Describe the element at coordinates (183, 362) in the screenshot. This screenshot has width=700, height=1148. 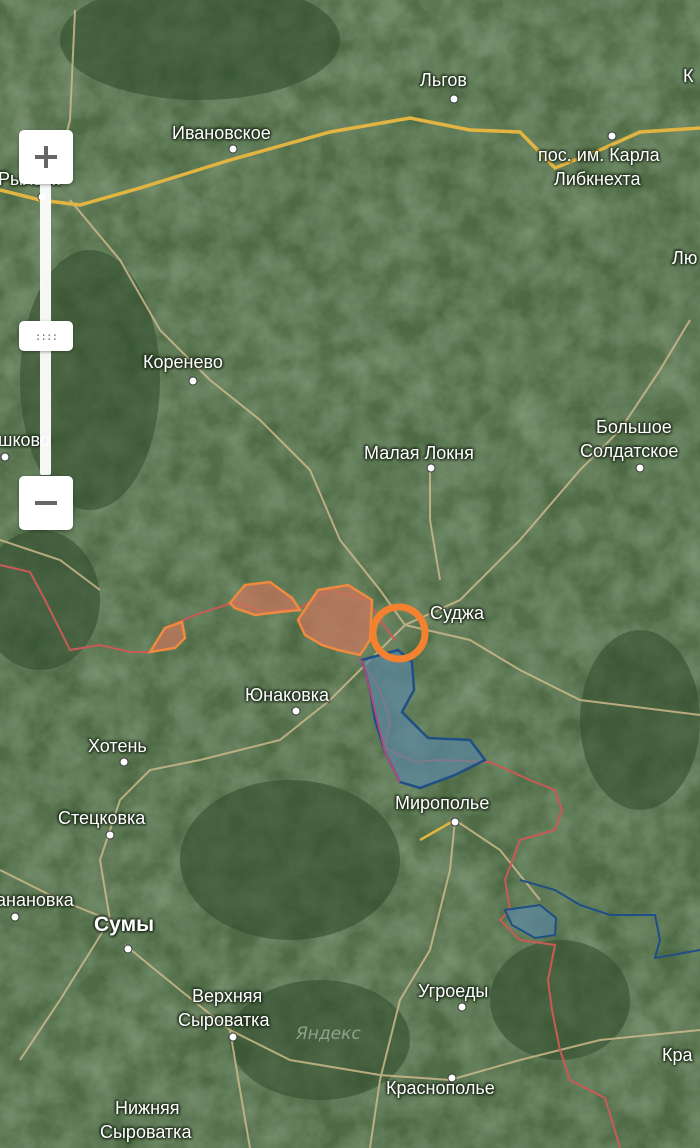
I see `place-label-korenevo: Коренево` at that location.